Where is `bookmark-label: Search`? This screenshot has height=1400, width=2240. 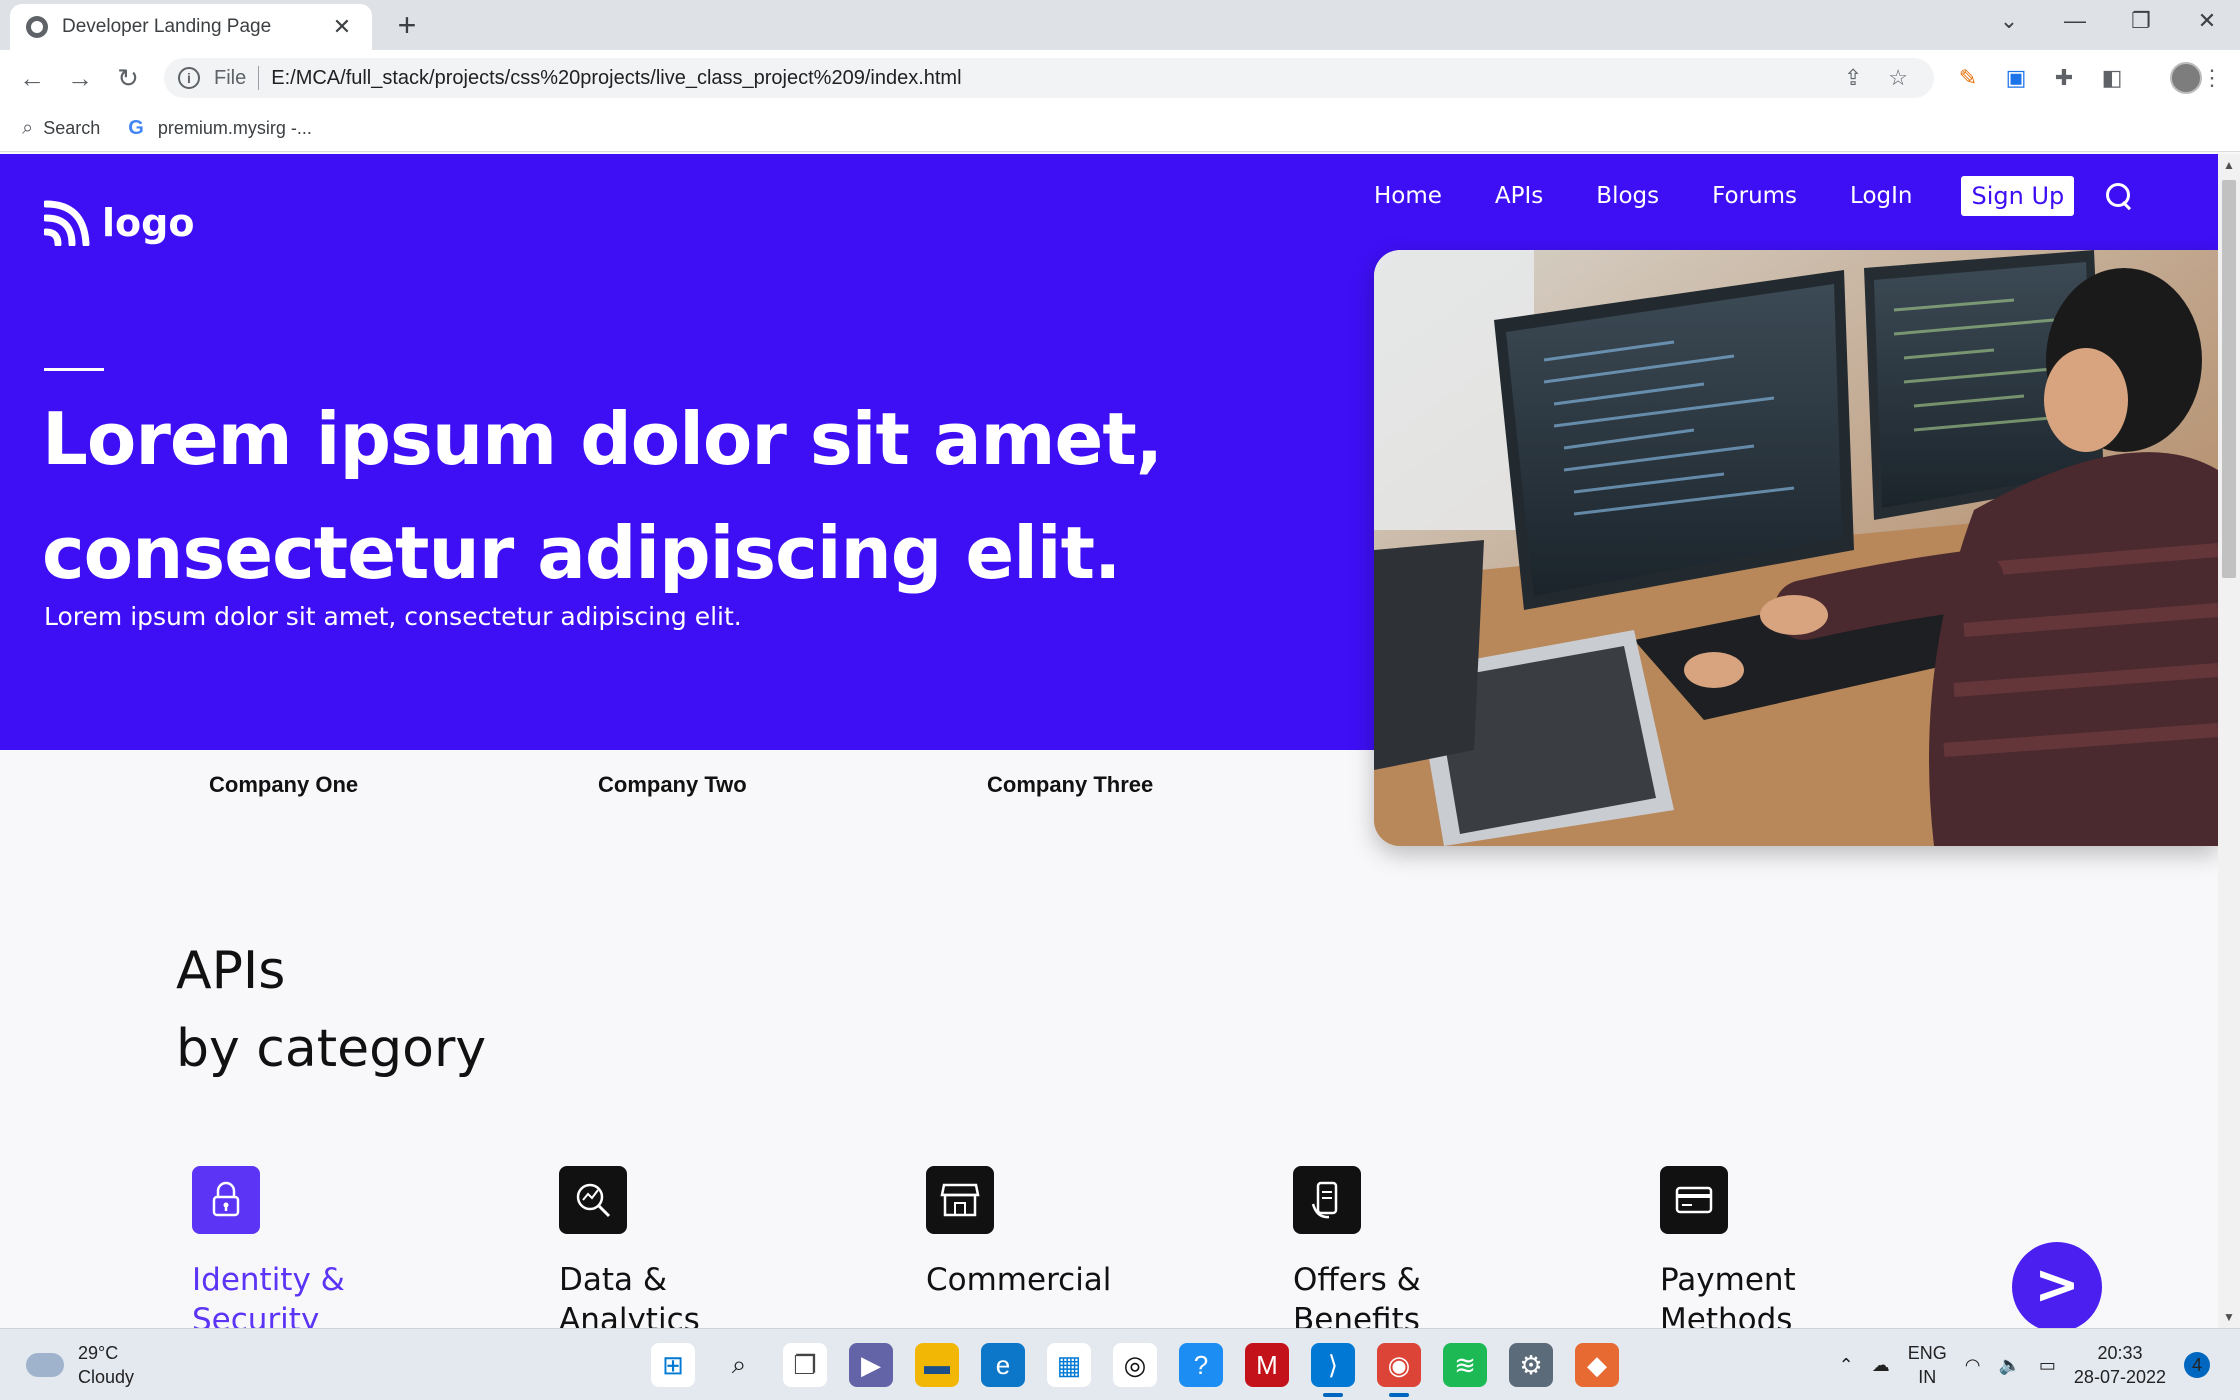
bookmark-label: Search is located at coordinates (72, 128).